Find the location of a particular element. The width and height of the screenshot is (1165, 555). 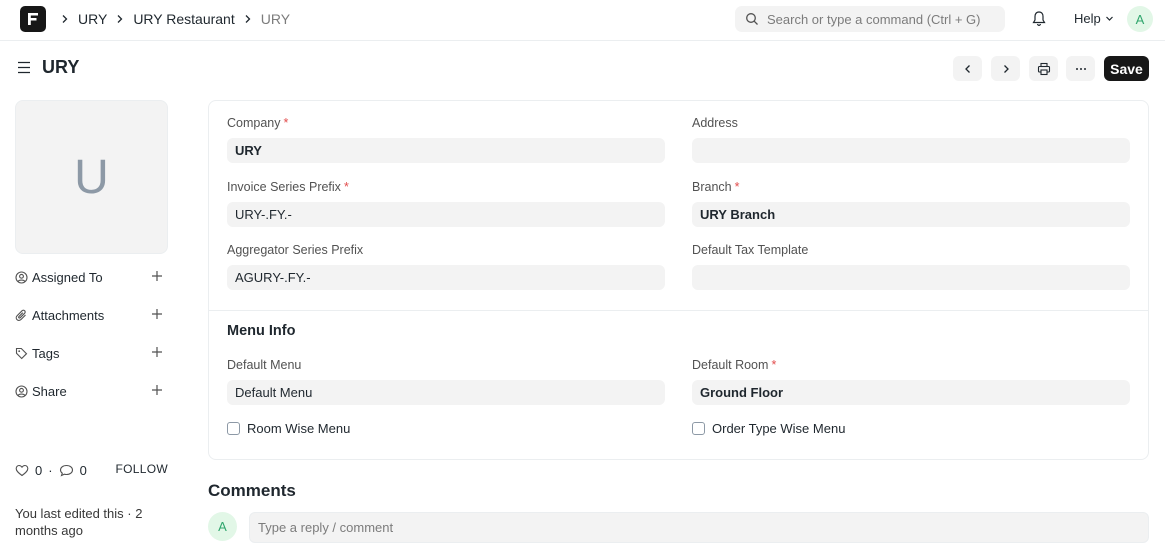

branch-field: URY Branch is located at coordinates (911, 214).